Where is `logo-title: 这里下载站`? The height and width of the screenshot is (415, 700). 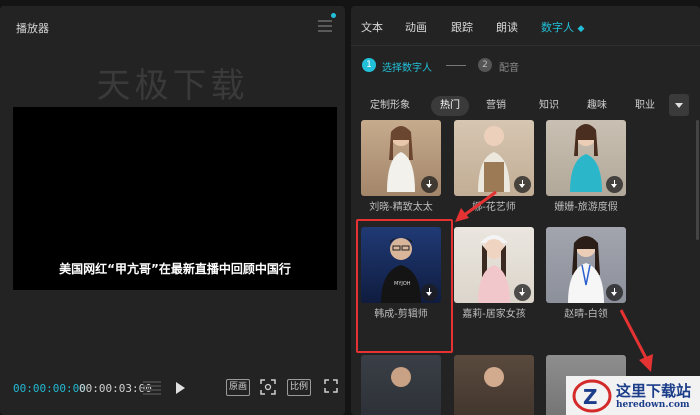
logo-title: 这里下载站 is located at coordinates (654, 391).